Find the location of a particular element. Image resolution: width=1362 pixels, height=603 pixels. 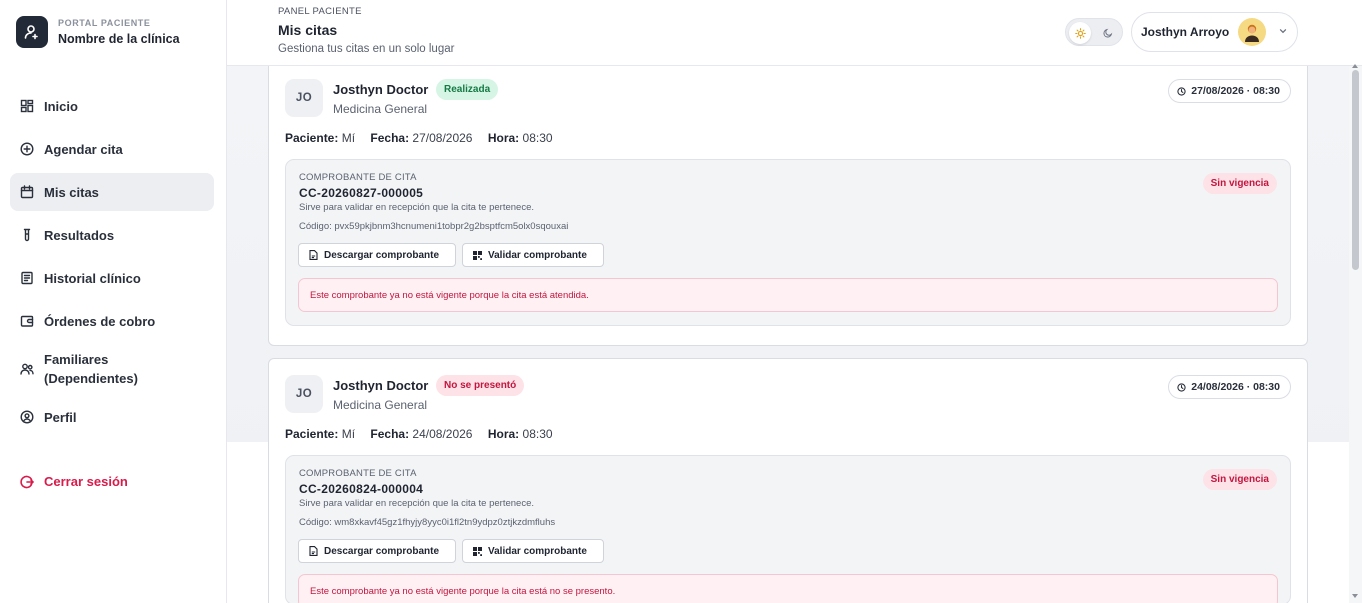

user-avatar-icon is located at coordinates (1252, 33).